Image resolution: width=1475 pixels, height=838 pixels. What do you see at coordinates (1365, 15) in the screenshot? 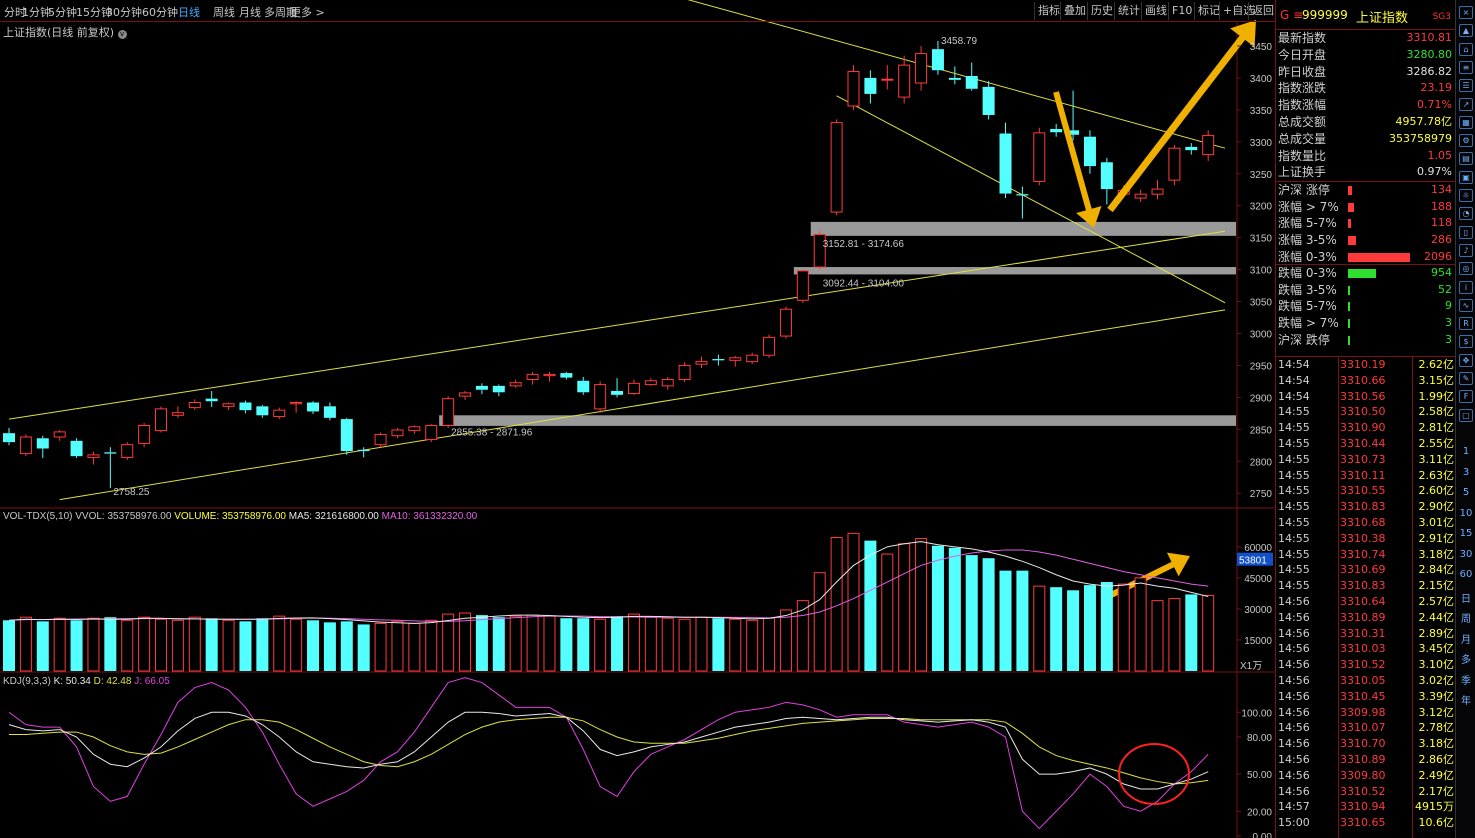
I see `quote-header: G ≡ 999999 上证指数 SG3` at bounding box center [1365, 15].